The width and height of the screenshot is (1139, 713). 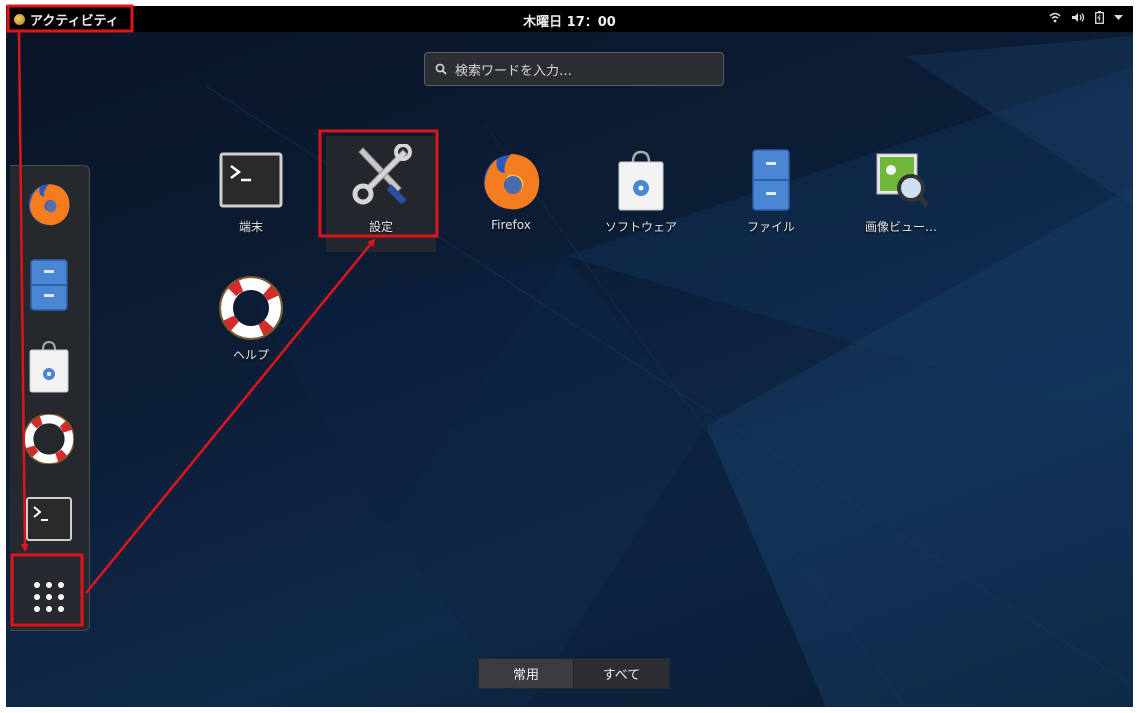 I want to click on tab-all: すべて, so click(x=622, y=673).